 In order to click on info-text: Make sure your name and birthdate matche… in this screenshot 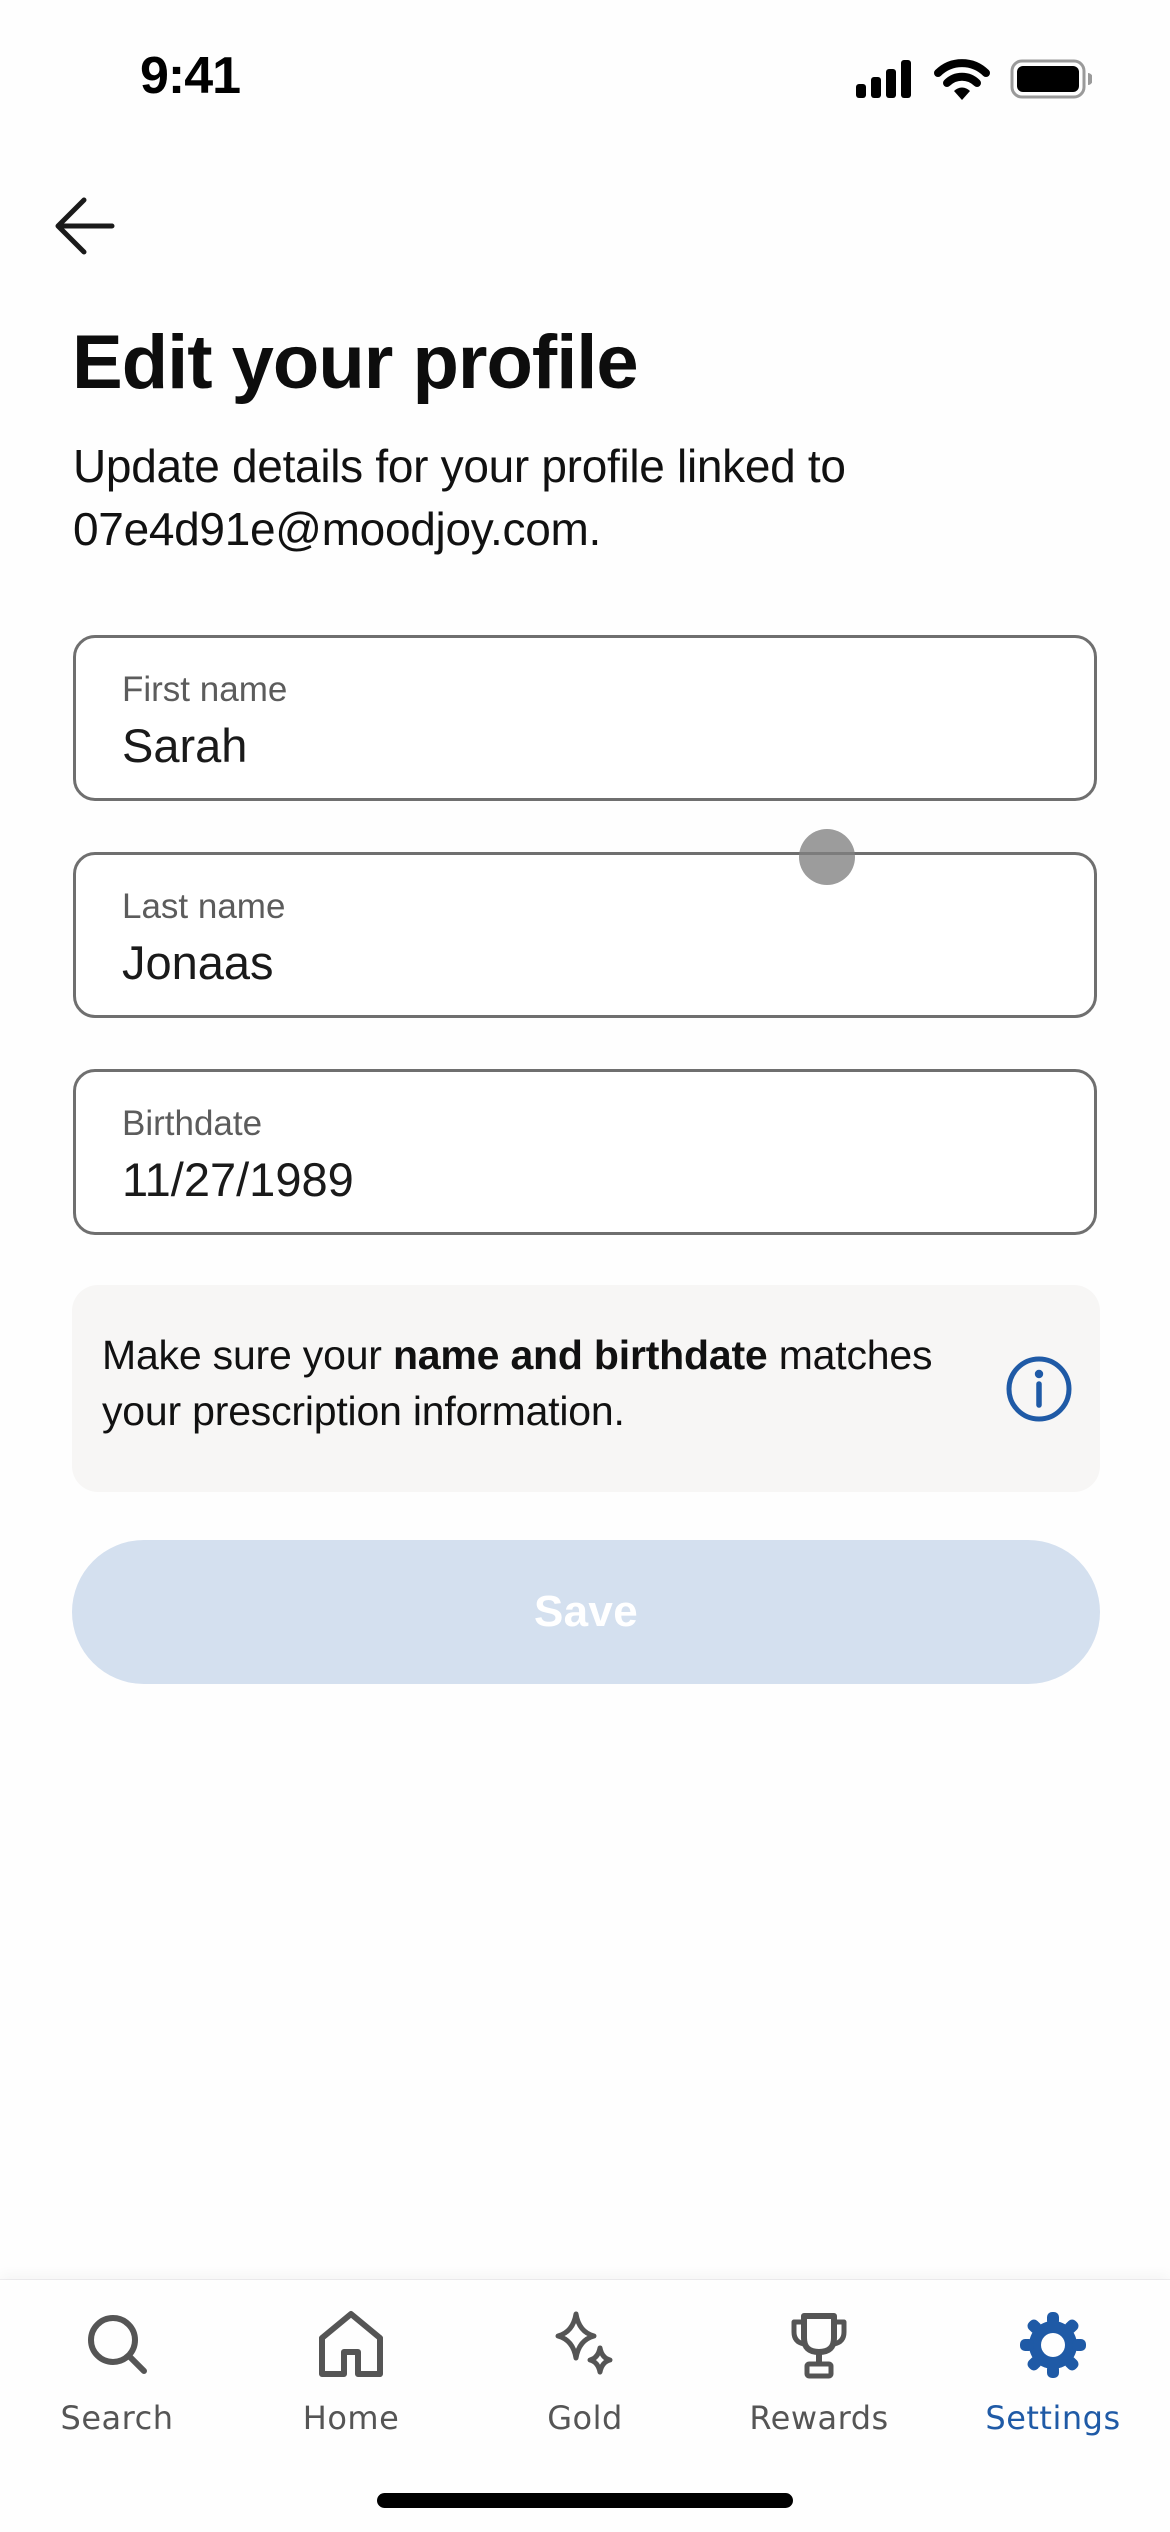, I will do `click(542, 1383)`.